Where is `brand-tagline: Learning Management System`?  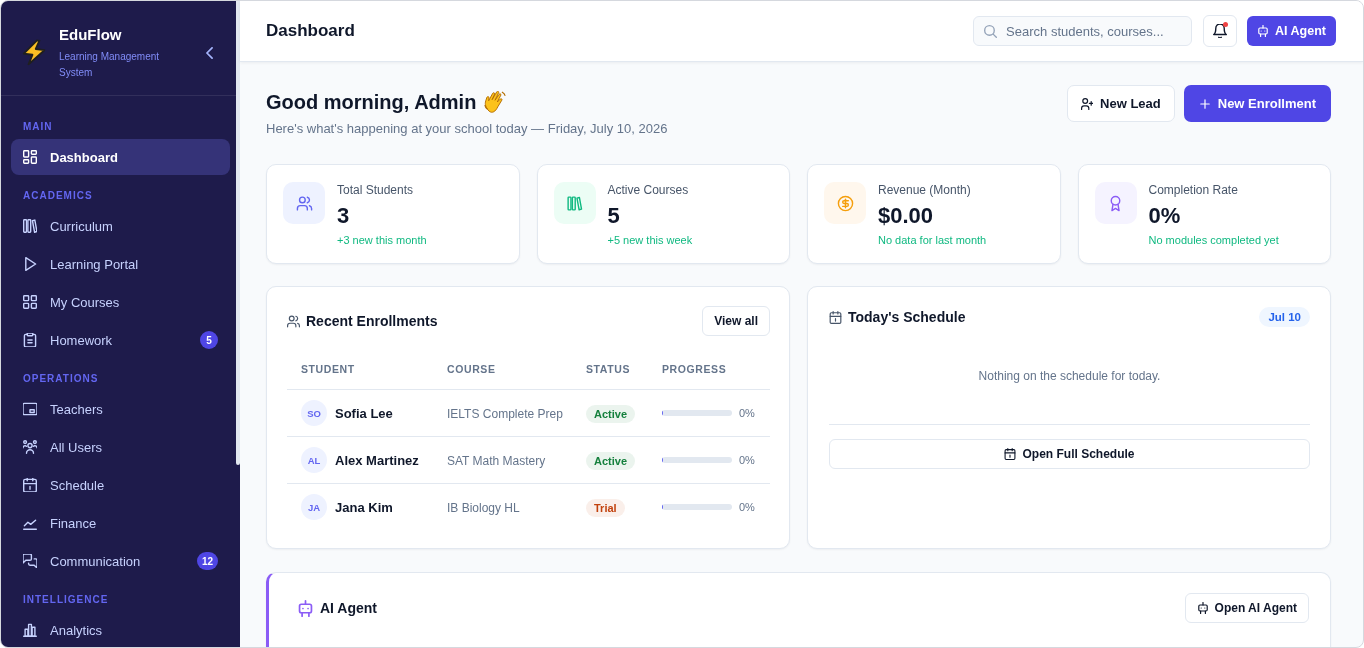
brand-tagline: Learning Management System is located at coordinates (110, 64).